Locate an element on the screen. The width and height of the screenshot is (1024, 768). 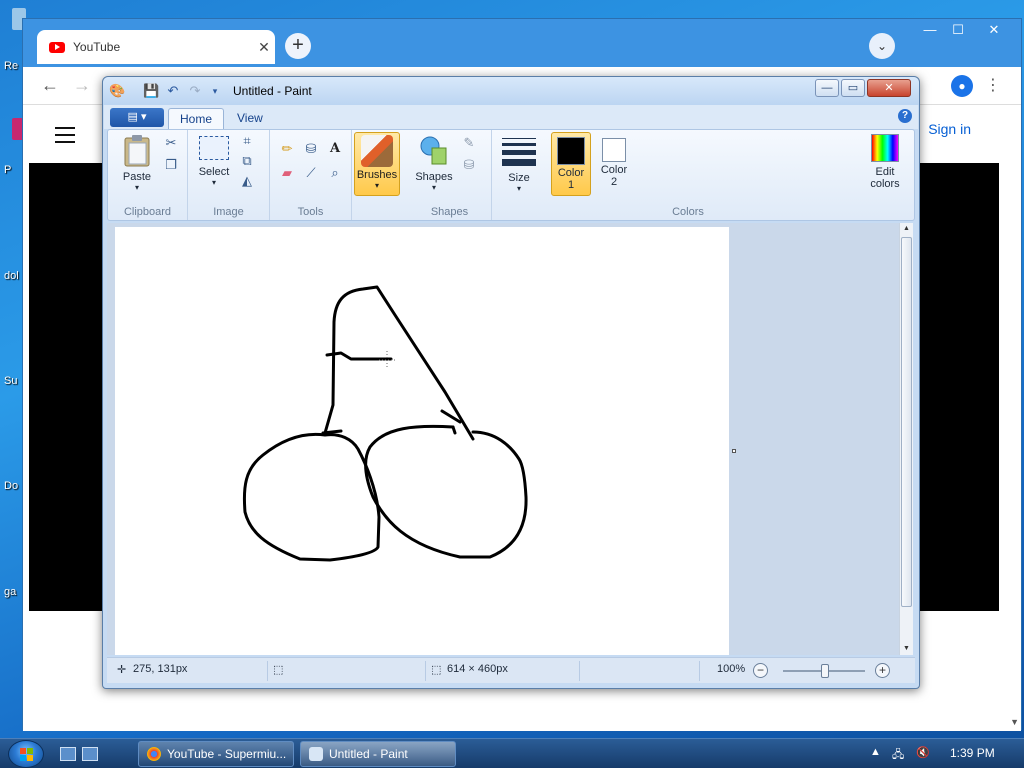
cursor-position: 275, 131px is located at coordinates (160, 669).